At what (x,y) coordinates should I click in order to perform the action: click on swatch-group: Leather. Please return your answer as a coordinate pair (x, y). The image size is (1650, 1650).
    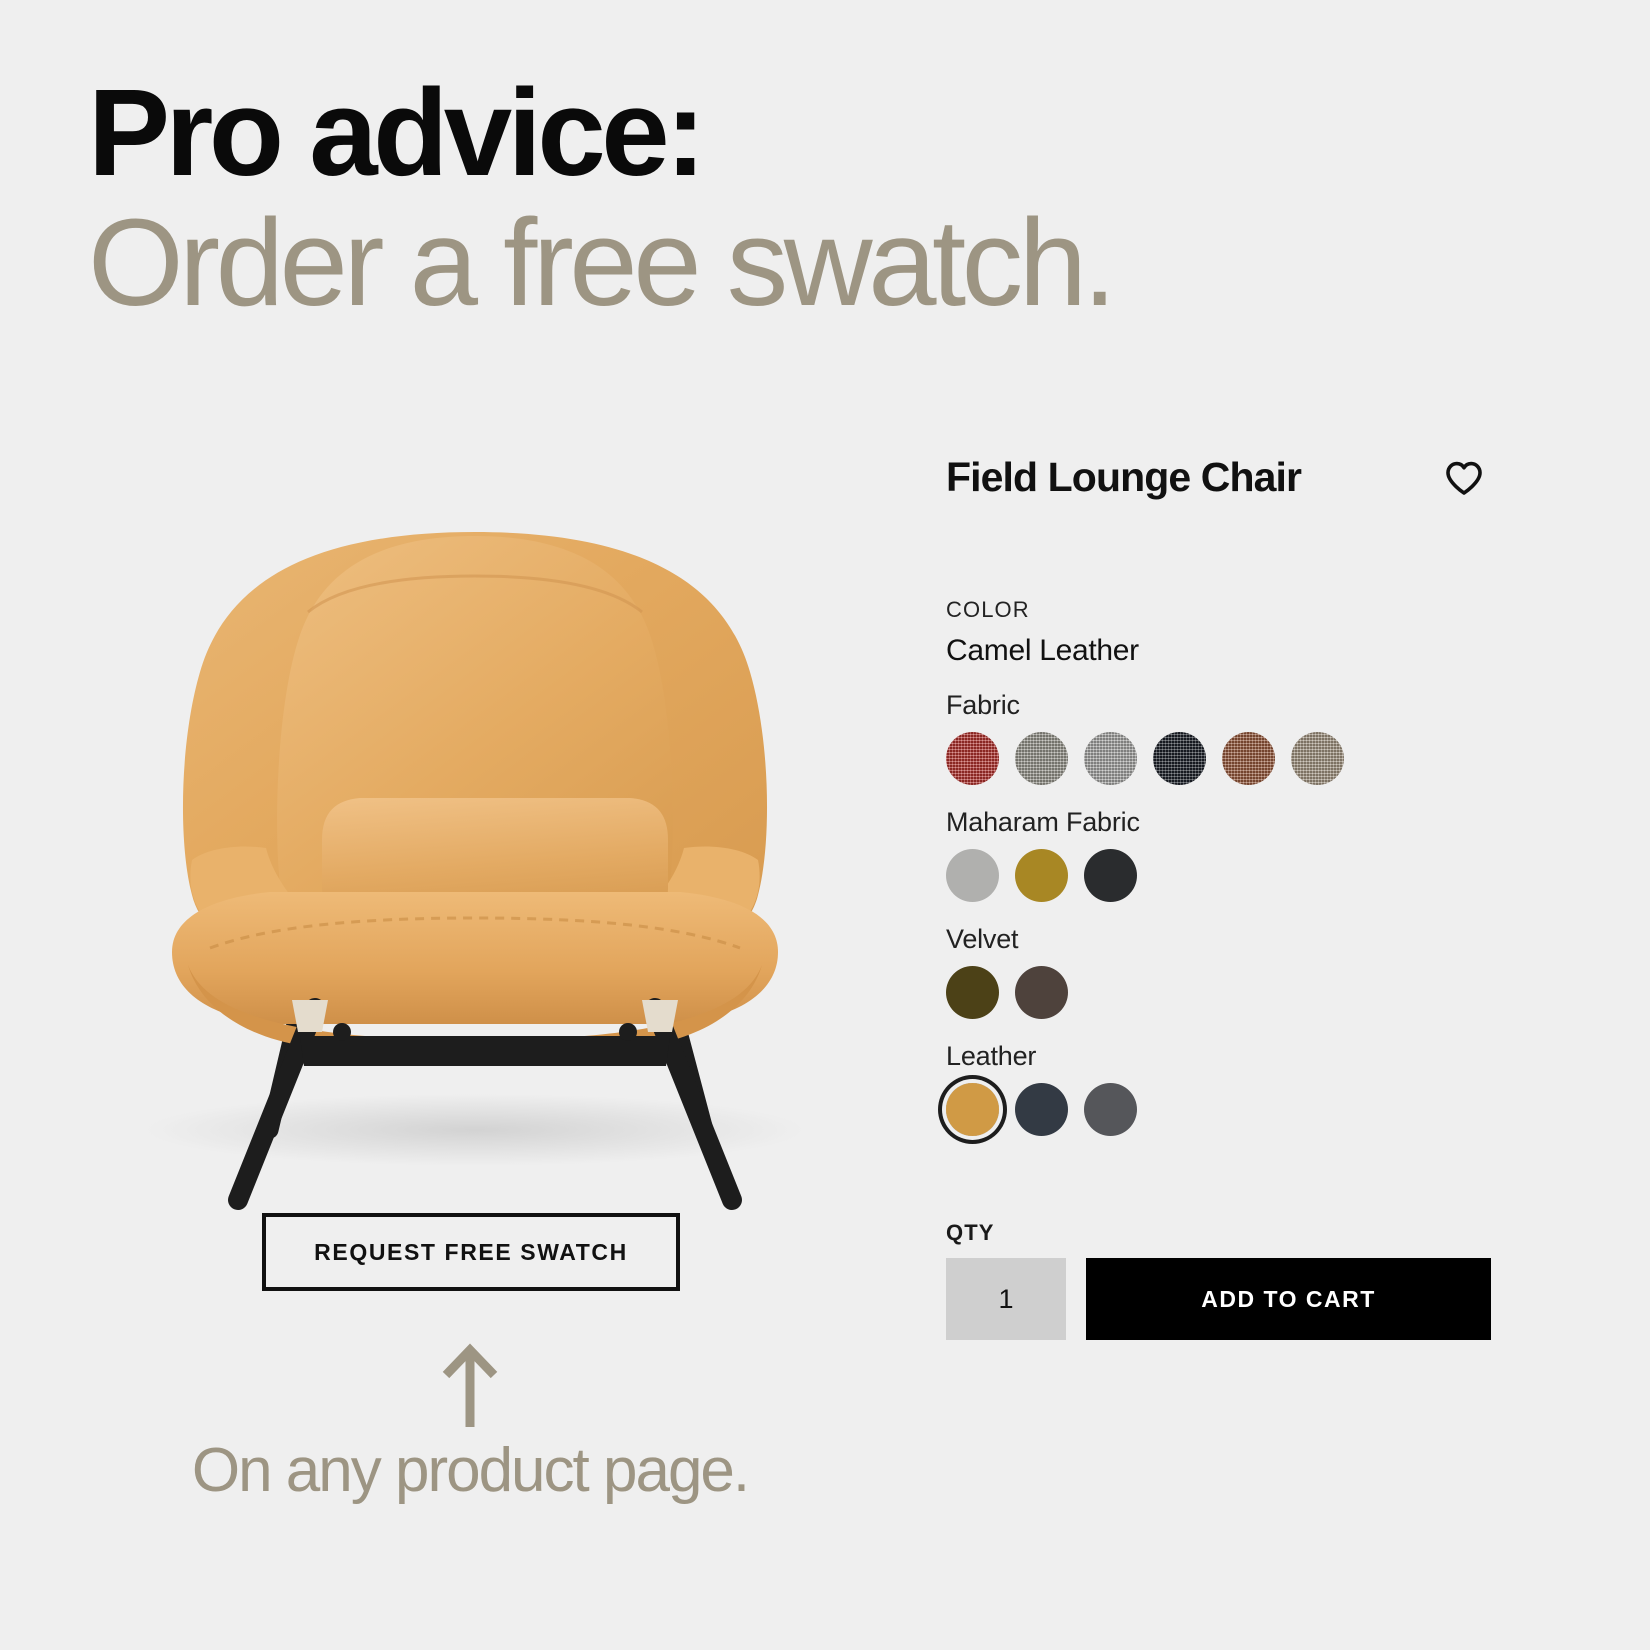
    Looking at the image, I should click on (1218, 1089).